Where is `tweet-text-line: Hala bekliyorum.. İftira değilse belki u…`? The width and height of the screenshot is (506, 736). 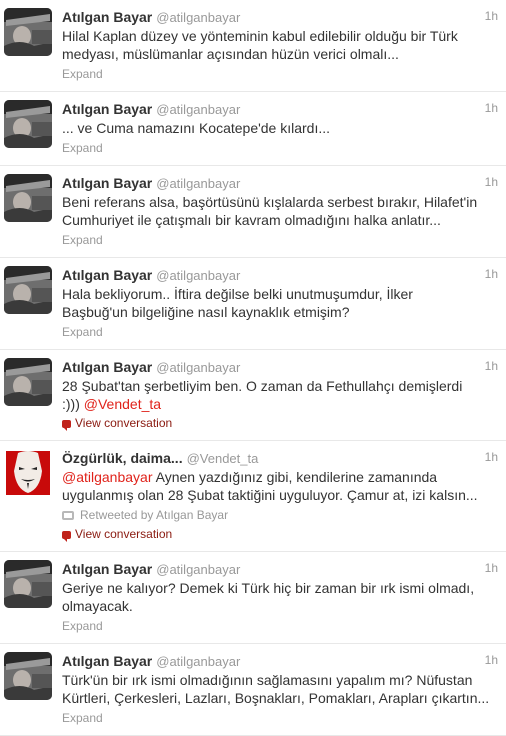 tweet-text-line: Hala bekliyorum.. İftira değilse belki u… is located at coordinates (237, 294).